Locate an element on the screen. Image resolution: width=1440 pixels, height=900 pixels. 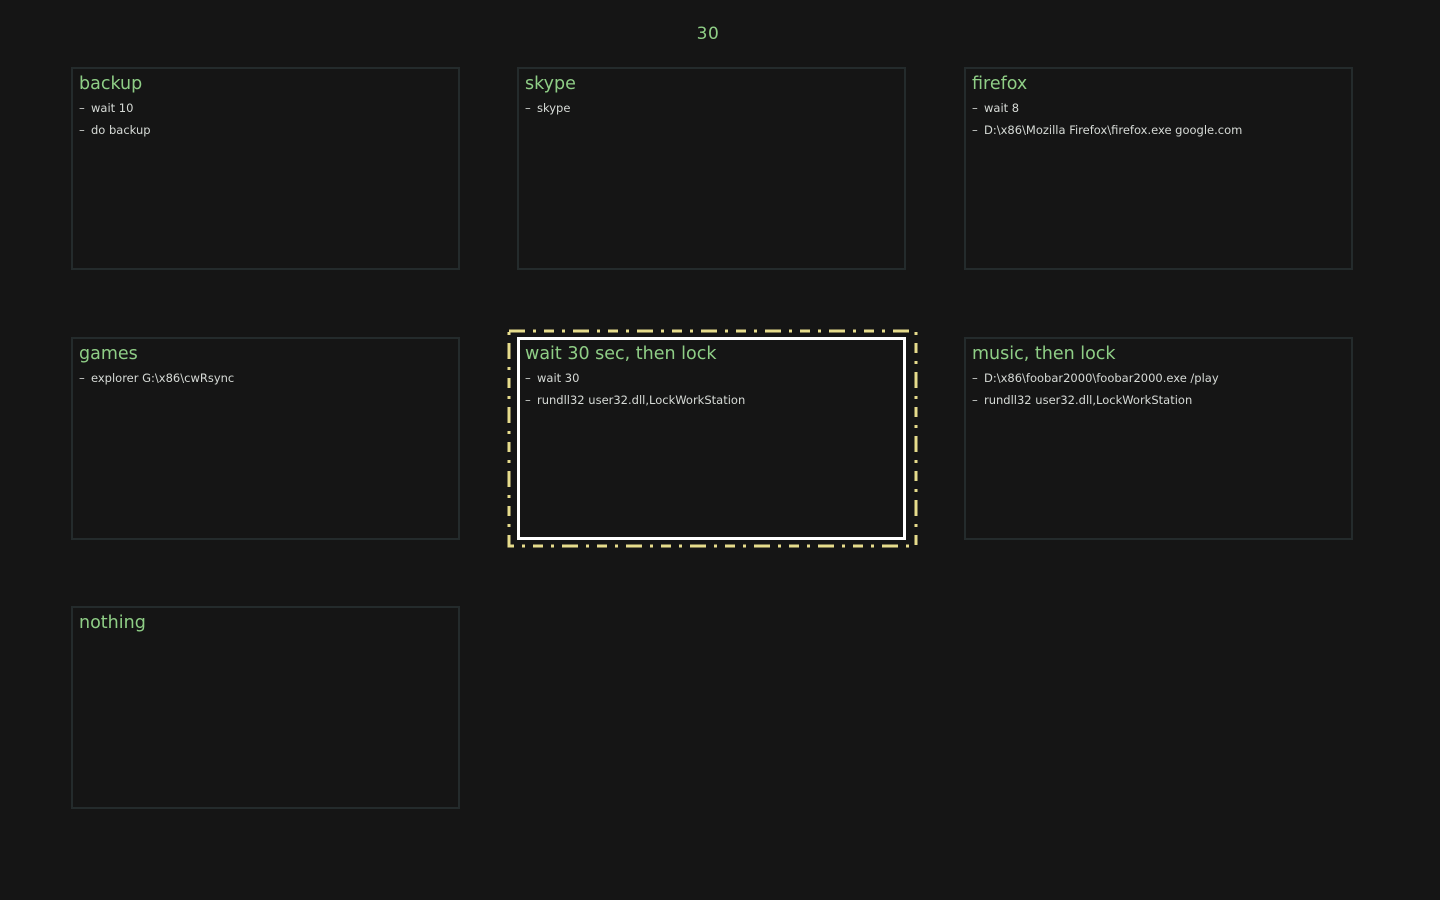
tile-command: – skype is located at coordinates (711, 108).